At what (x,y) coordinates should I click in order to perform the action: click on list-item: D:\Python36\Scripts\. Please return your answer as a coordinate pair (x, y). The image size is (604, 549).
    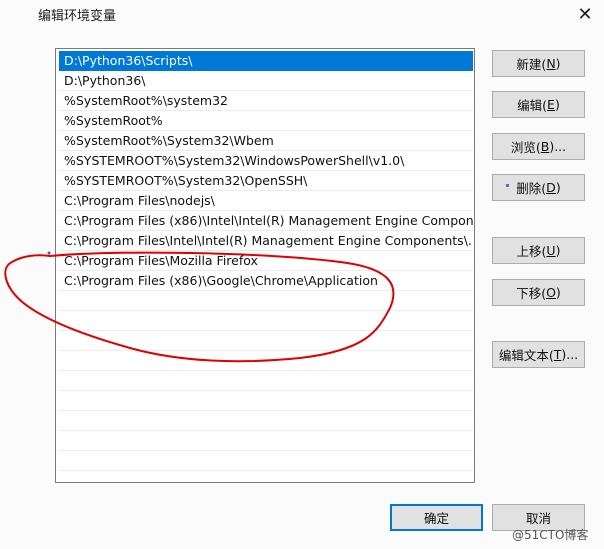
    Looking at the image, I should click on (266, 61).